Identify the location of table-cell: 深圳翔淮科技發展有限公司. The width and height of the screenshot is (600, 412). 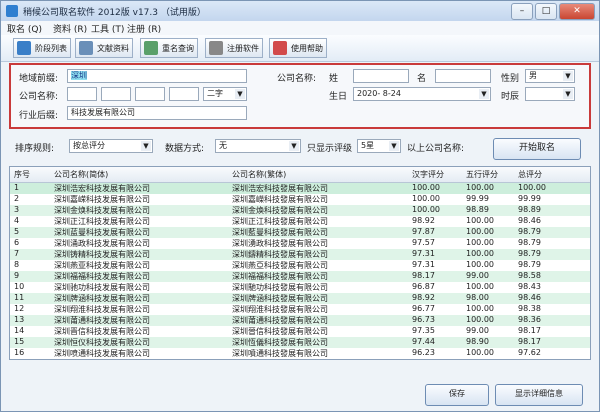
(280, 309).